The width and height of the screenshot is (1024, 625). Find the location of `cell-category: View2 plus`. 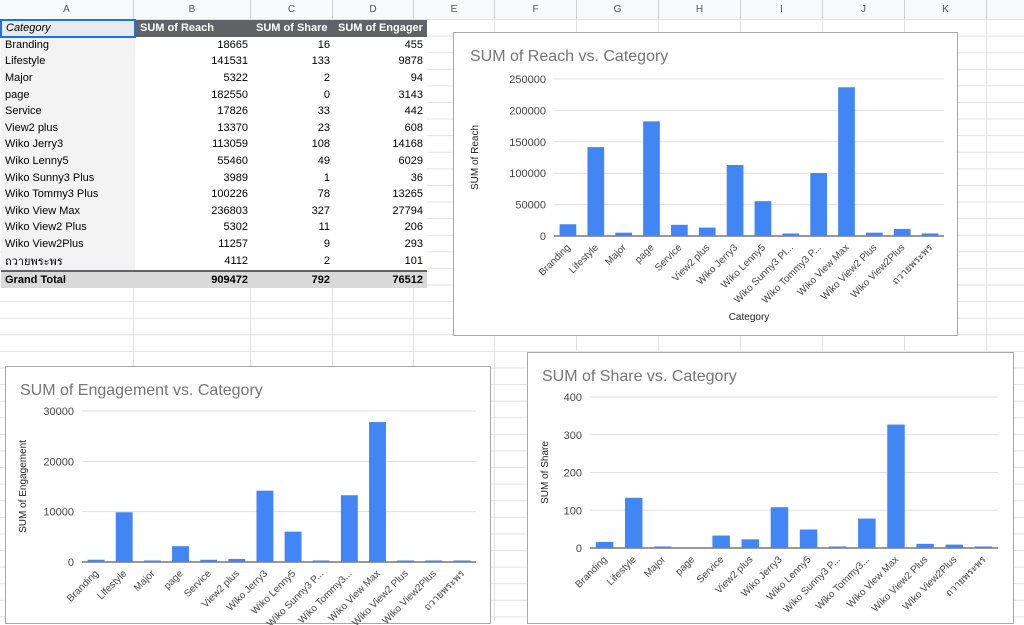

cell-category: View2 plus is located at coordinates (68, 128).